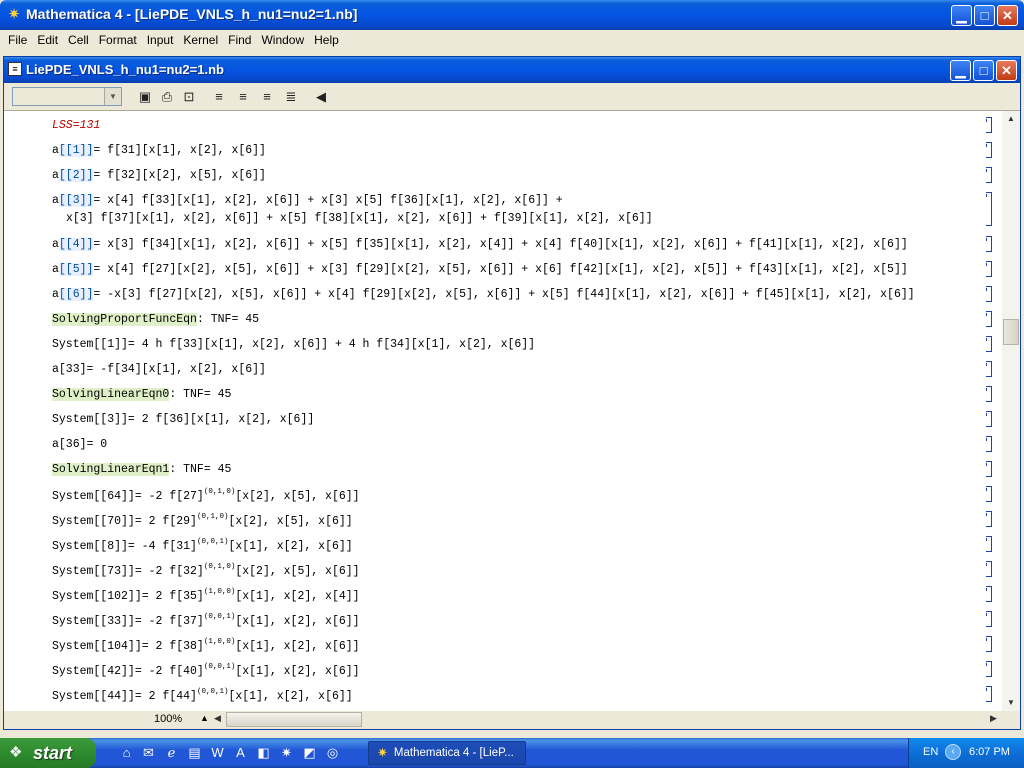 The image size is (1024, 768). I want to click on cell-a36: a[36]= 0, so click(79, 444).